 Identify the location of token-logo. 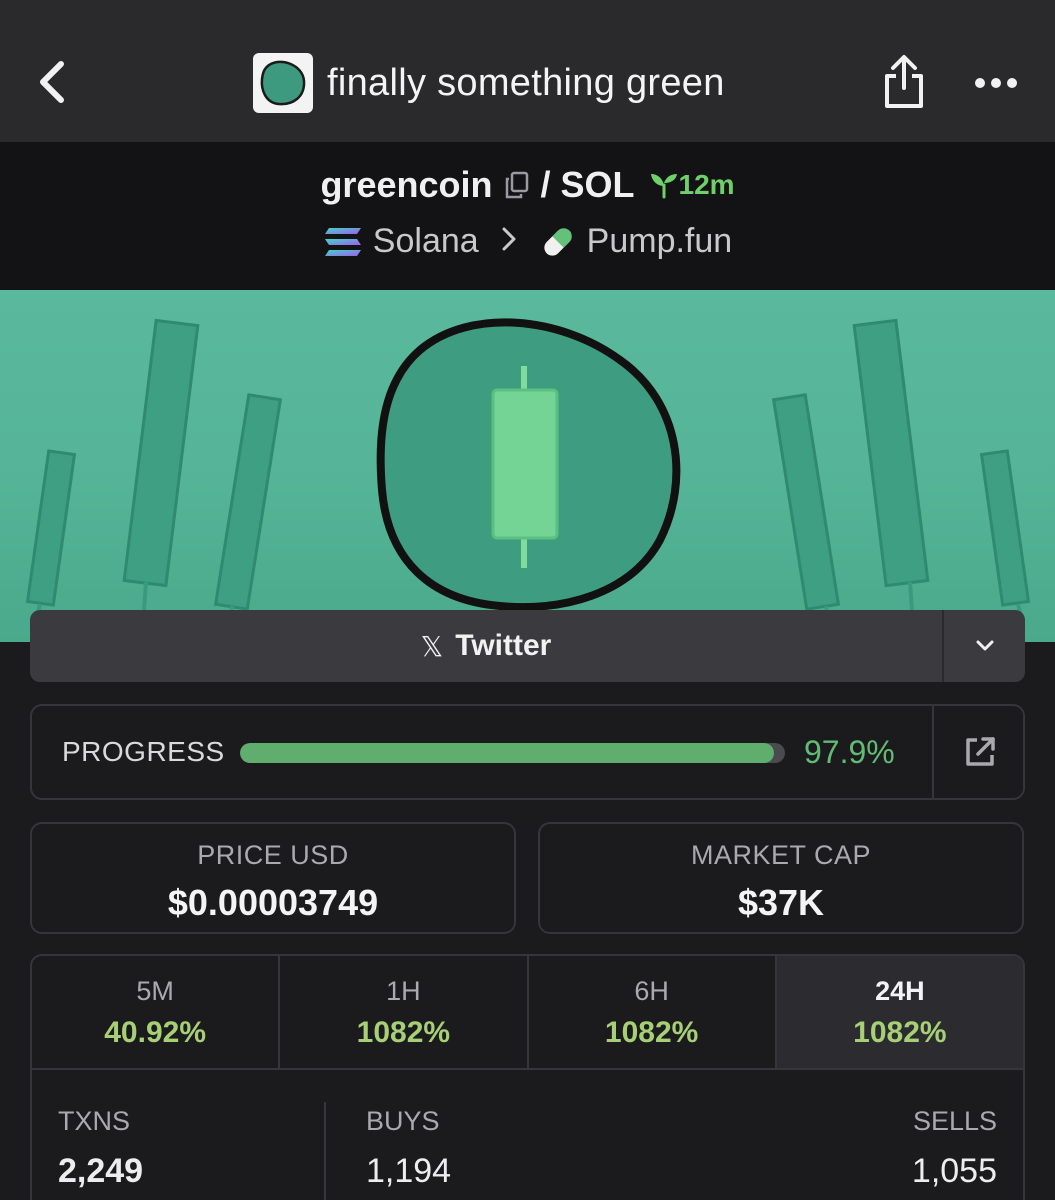
(283, 83).